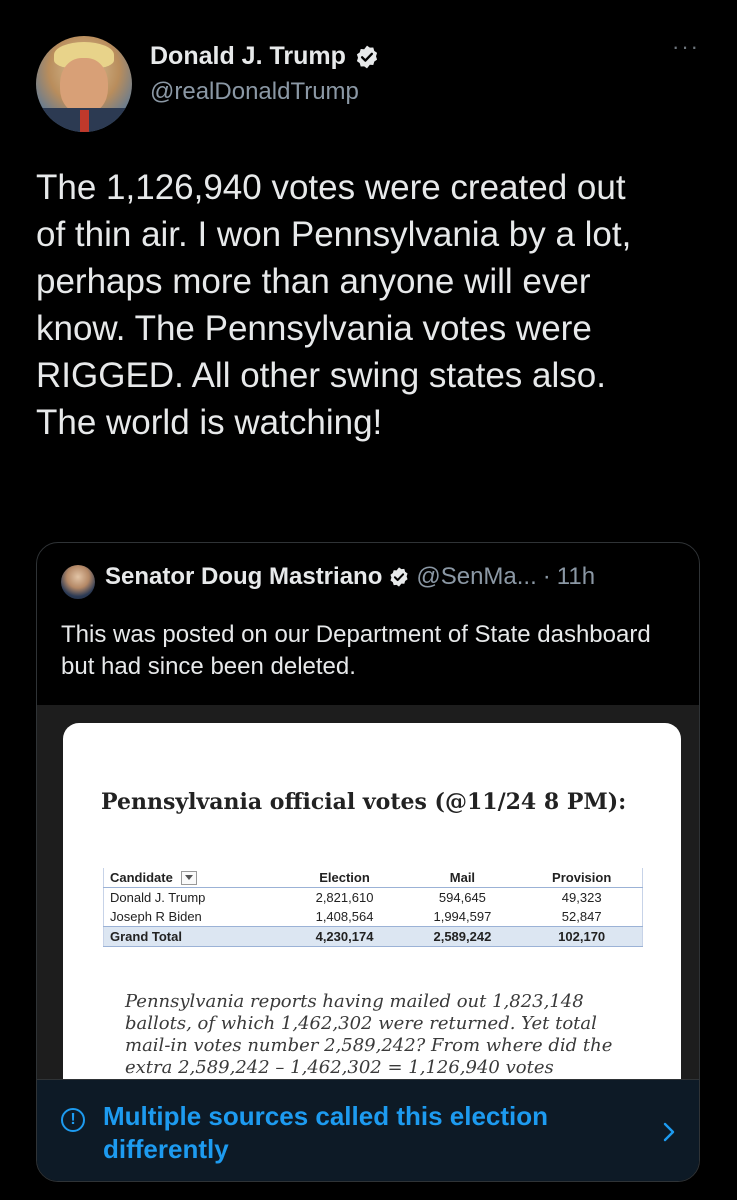 The height and width of the screenshot is (1200, 737). What do you see at coordinates (78, 582) in the screenshot?
I see `quoted-author-avatar` at bounding box center [78, 582].